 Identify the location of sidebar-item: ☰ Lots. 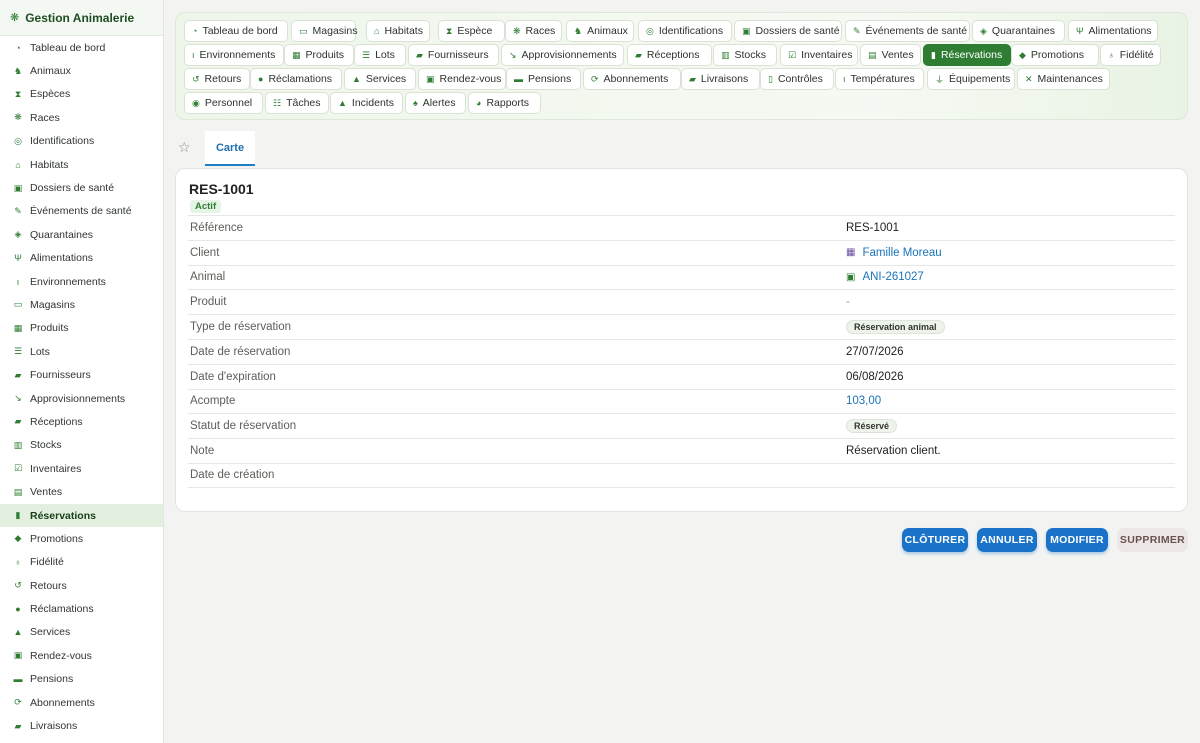
(81, 351).